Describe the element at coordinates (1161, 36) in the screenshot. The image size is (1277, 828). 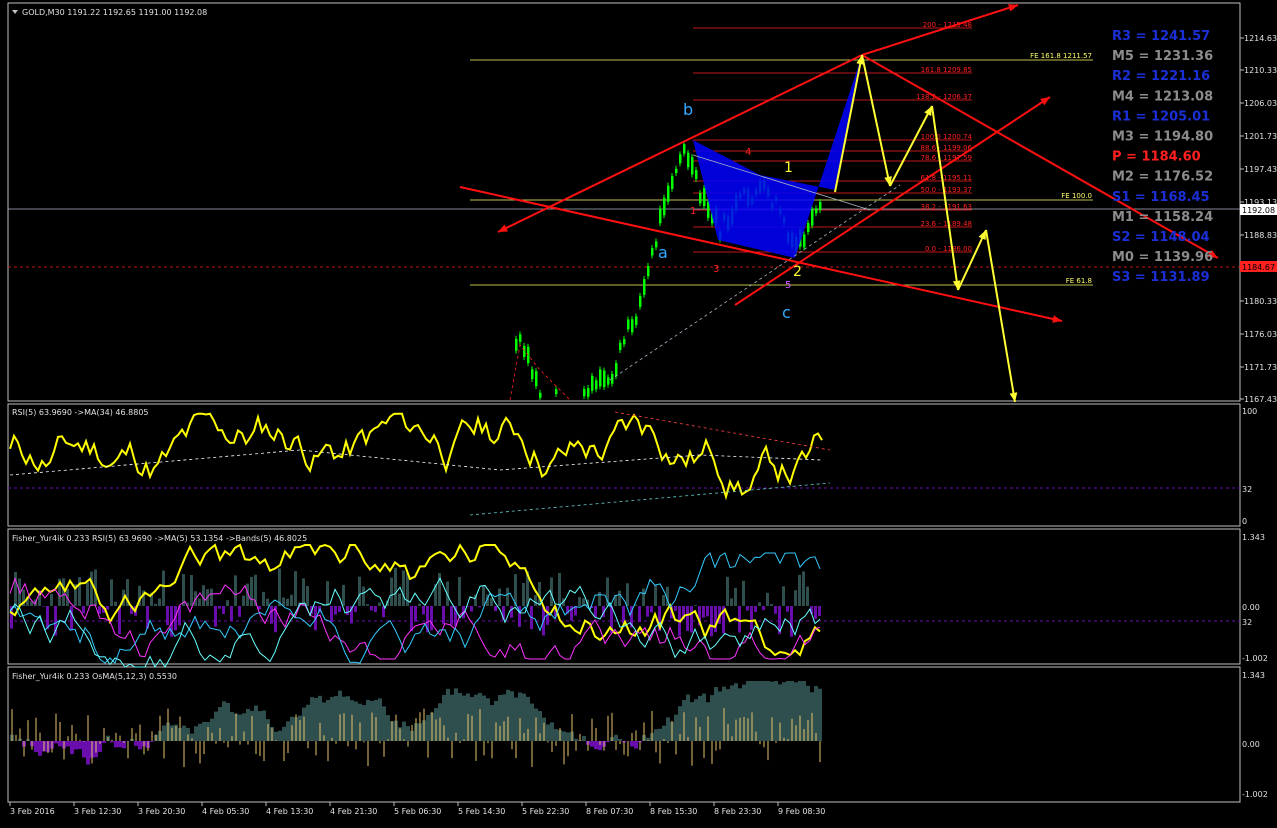
I see `pivot-label: R3 = 1241.57` at that location.